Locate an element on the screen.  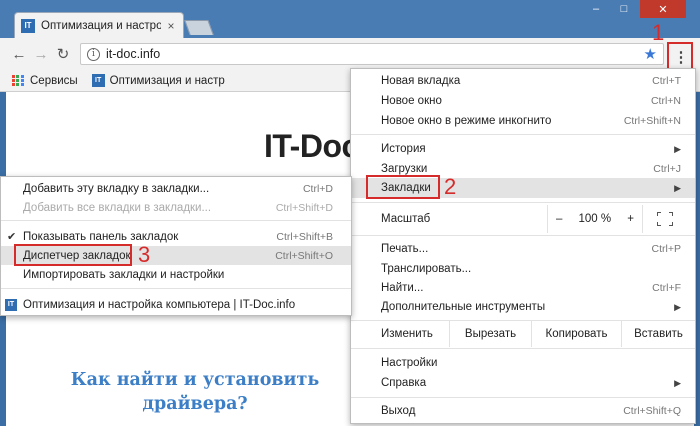
menu-item-label: Справка is located at coordinates (404, 383).